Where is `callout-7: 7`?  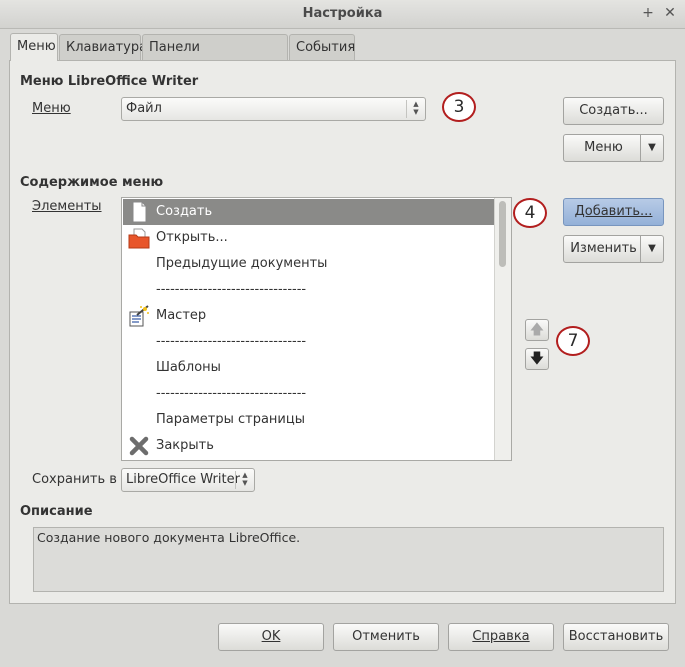 callout-7: 7 is located at coordinates (573, 341).